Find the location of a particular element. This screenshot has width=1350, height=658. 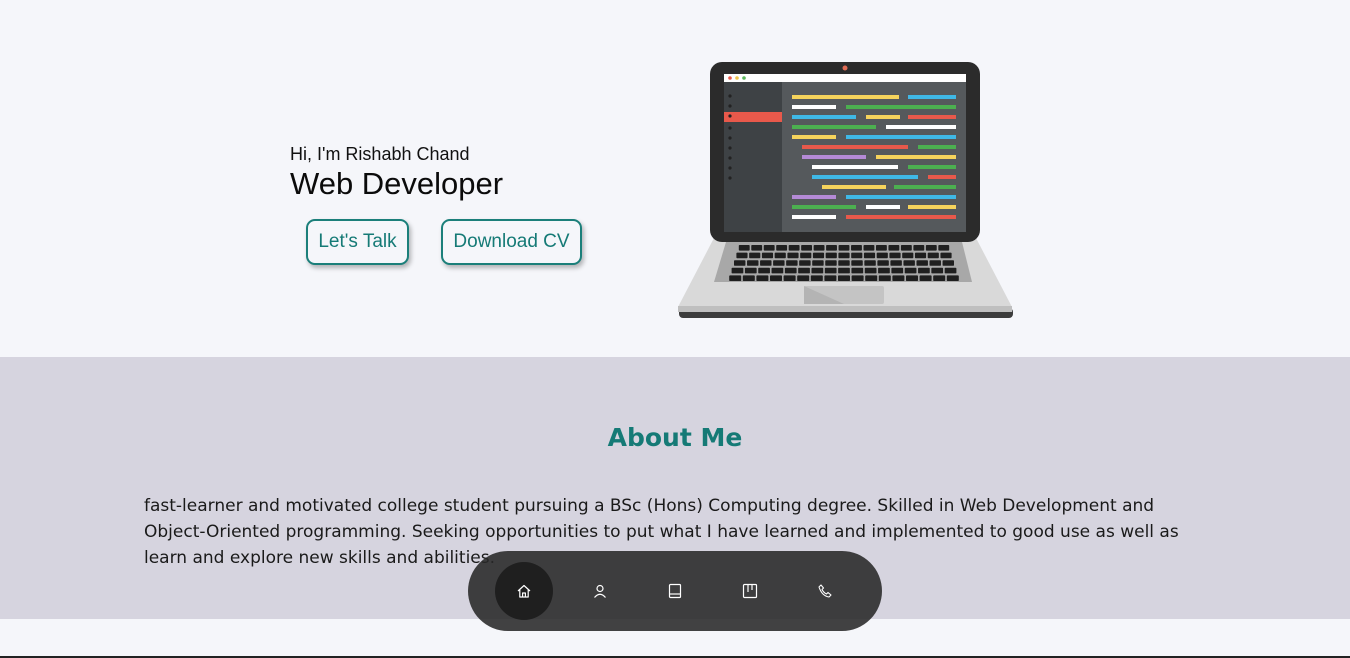

portfolio-icon is located at coordinates (750, 591).